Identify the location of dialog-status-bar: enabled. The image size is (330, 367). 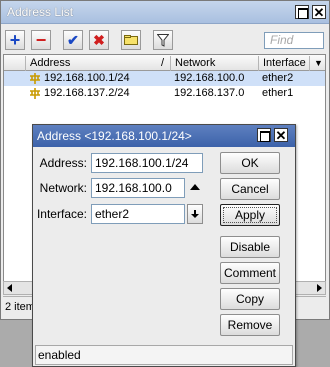
(164, 355).